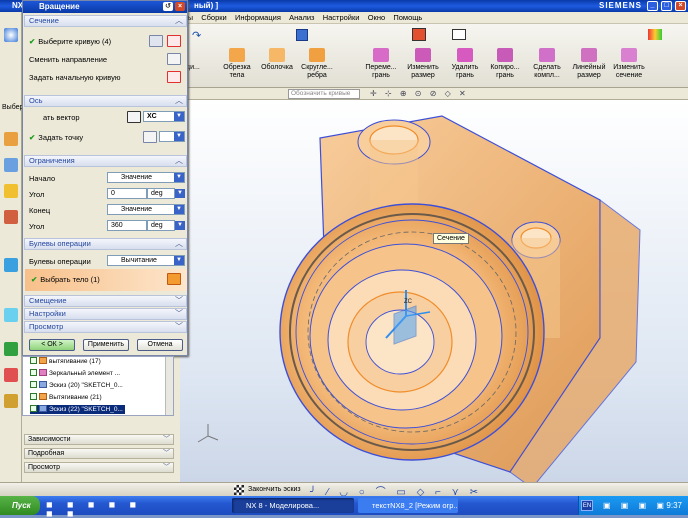 The height and width of the screenshot is (518, 688). What do you see at coordinates (666, 6) in the screenshot?
I see `maximize-button: □` at bounding box center [666, 6].